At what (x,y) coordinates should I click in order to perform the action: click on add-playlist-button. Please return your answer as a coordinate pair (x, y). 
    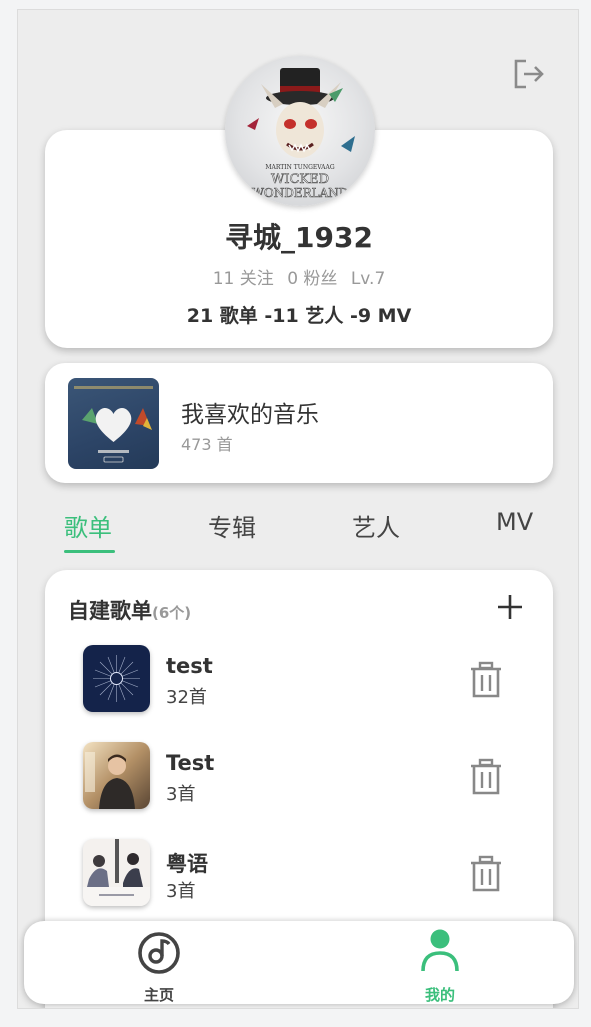
    Looking at the image, I should click on (510, 607).